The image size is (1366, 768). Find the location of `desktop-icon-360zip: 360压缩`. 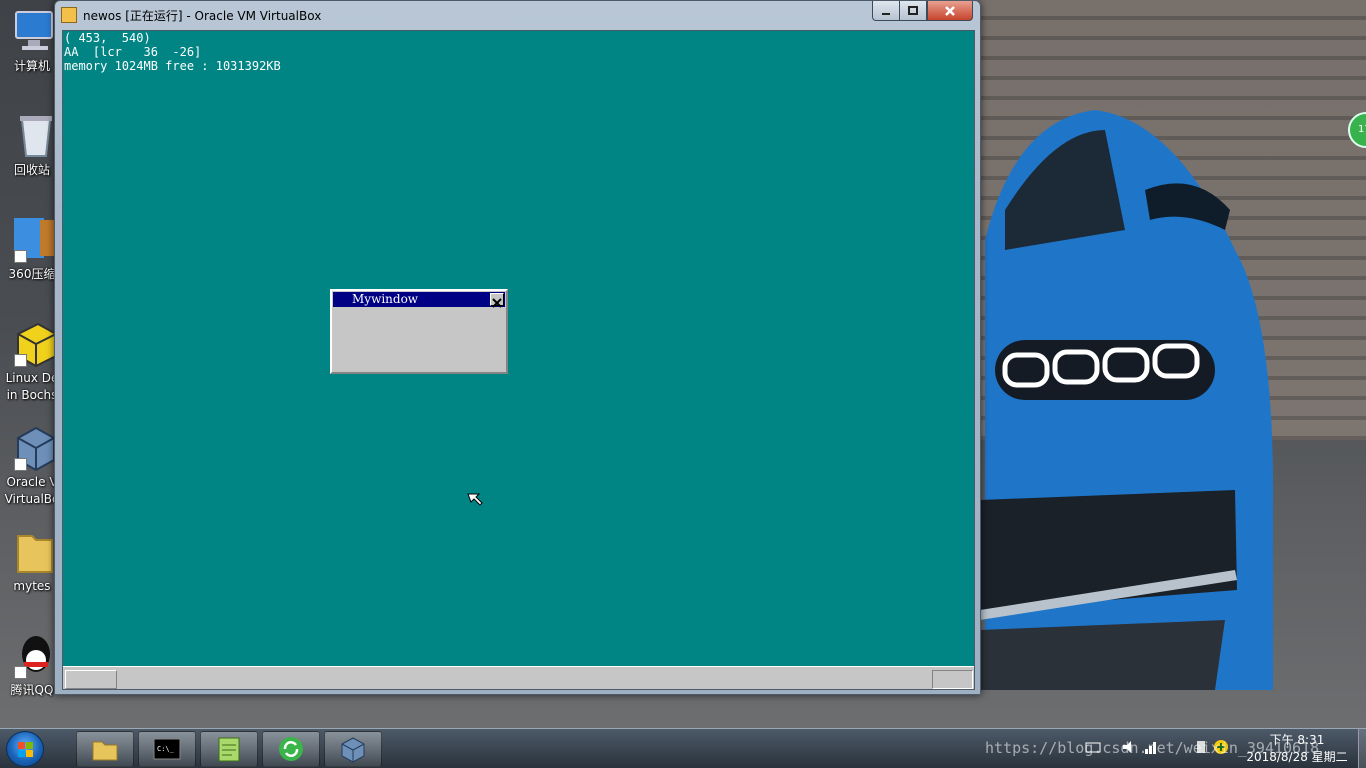

desktop-icon-360zip: 360压缩 is located at coordinates (32, 262).